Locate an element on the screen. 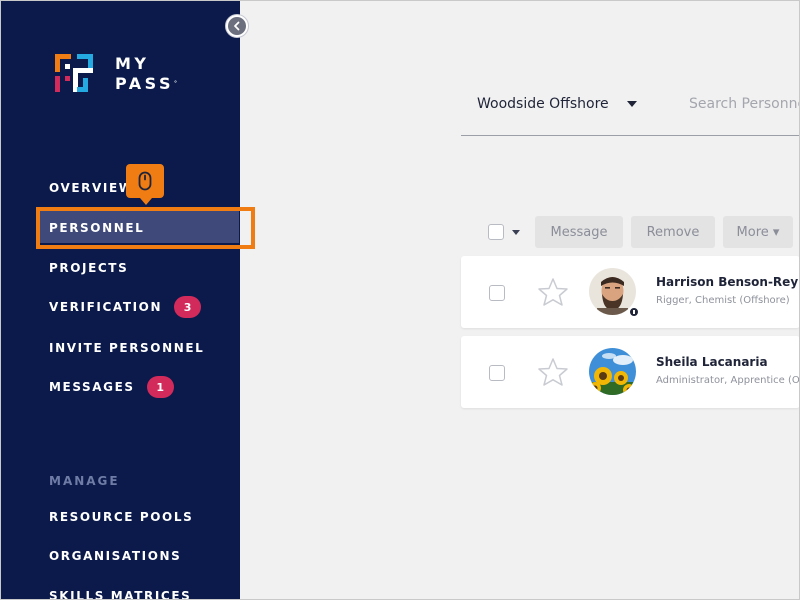 Image resolution: width=800 pixels, height=600 pixels. person-role: Administrator, Apprentice (Offshore) is located at coordinates (728, 380).